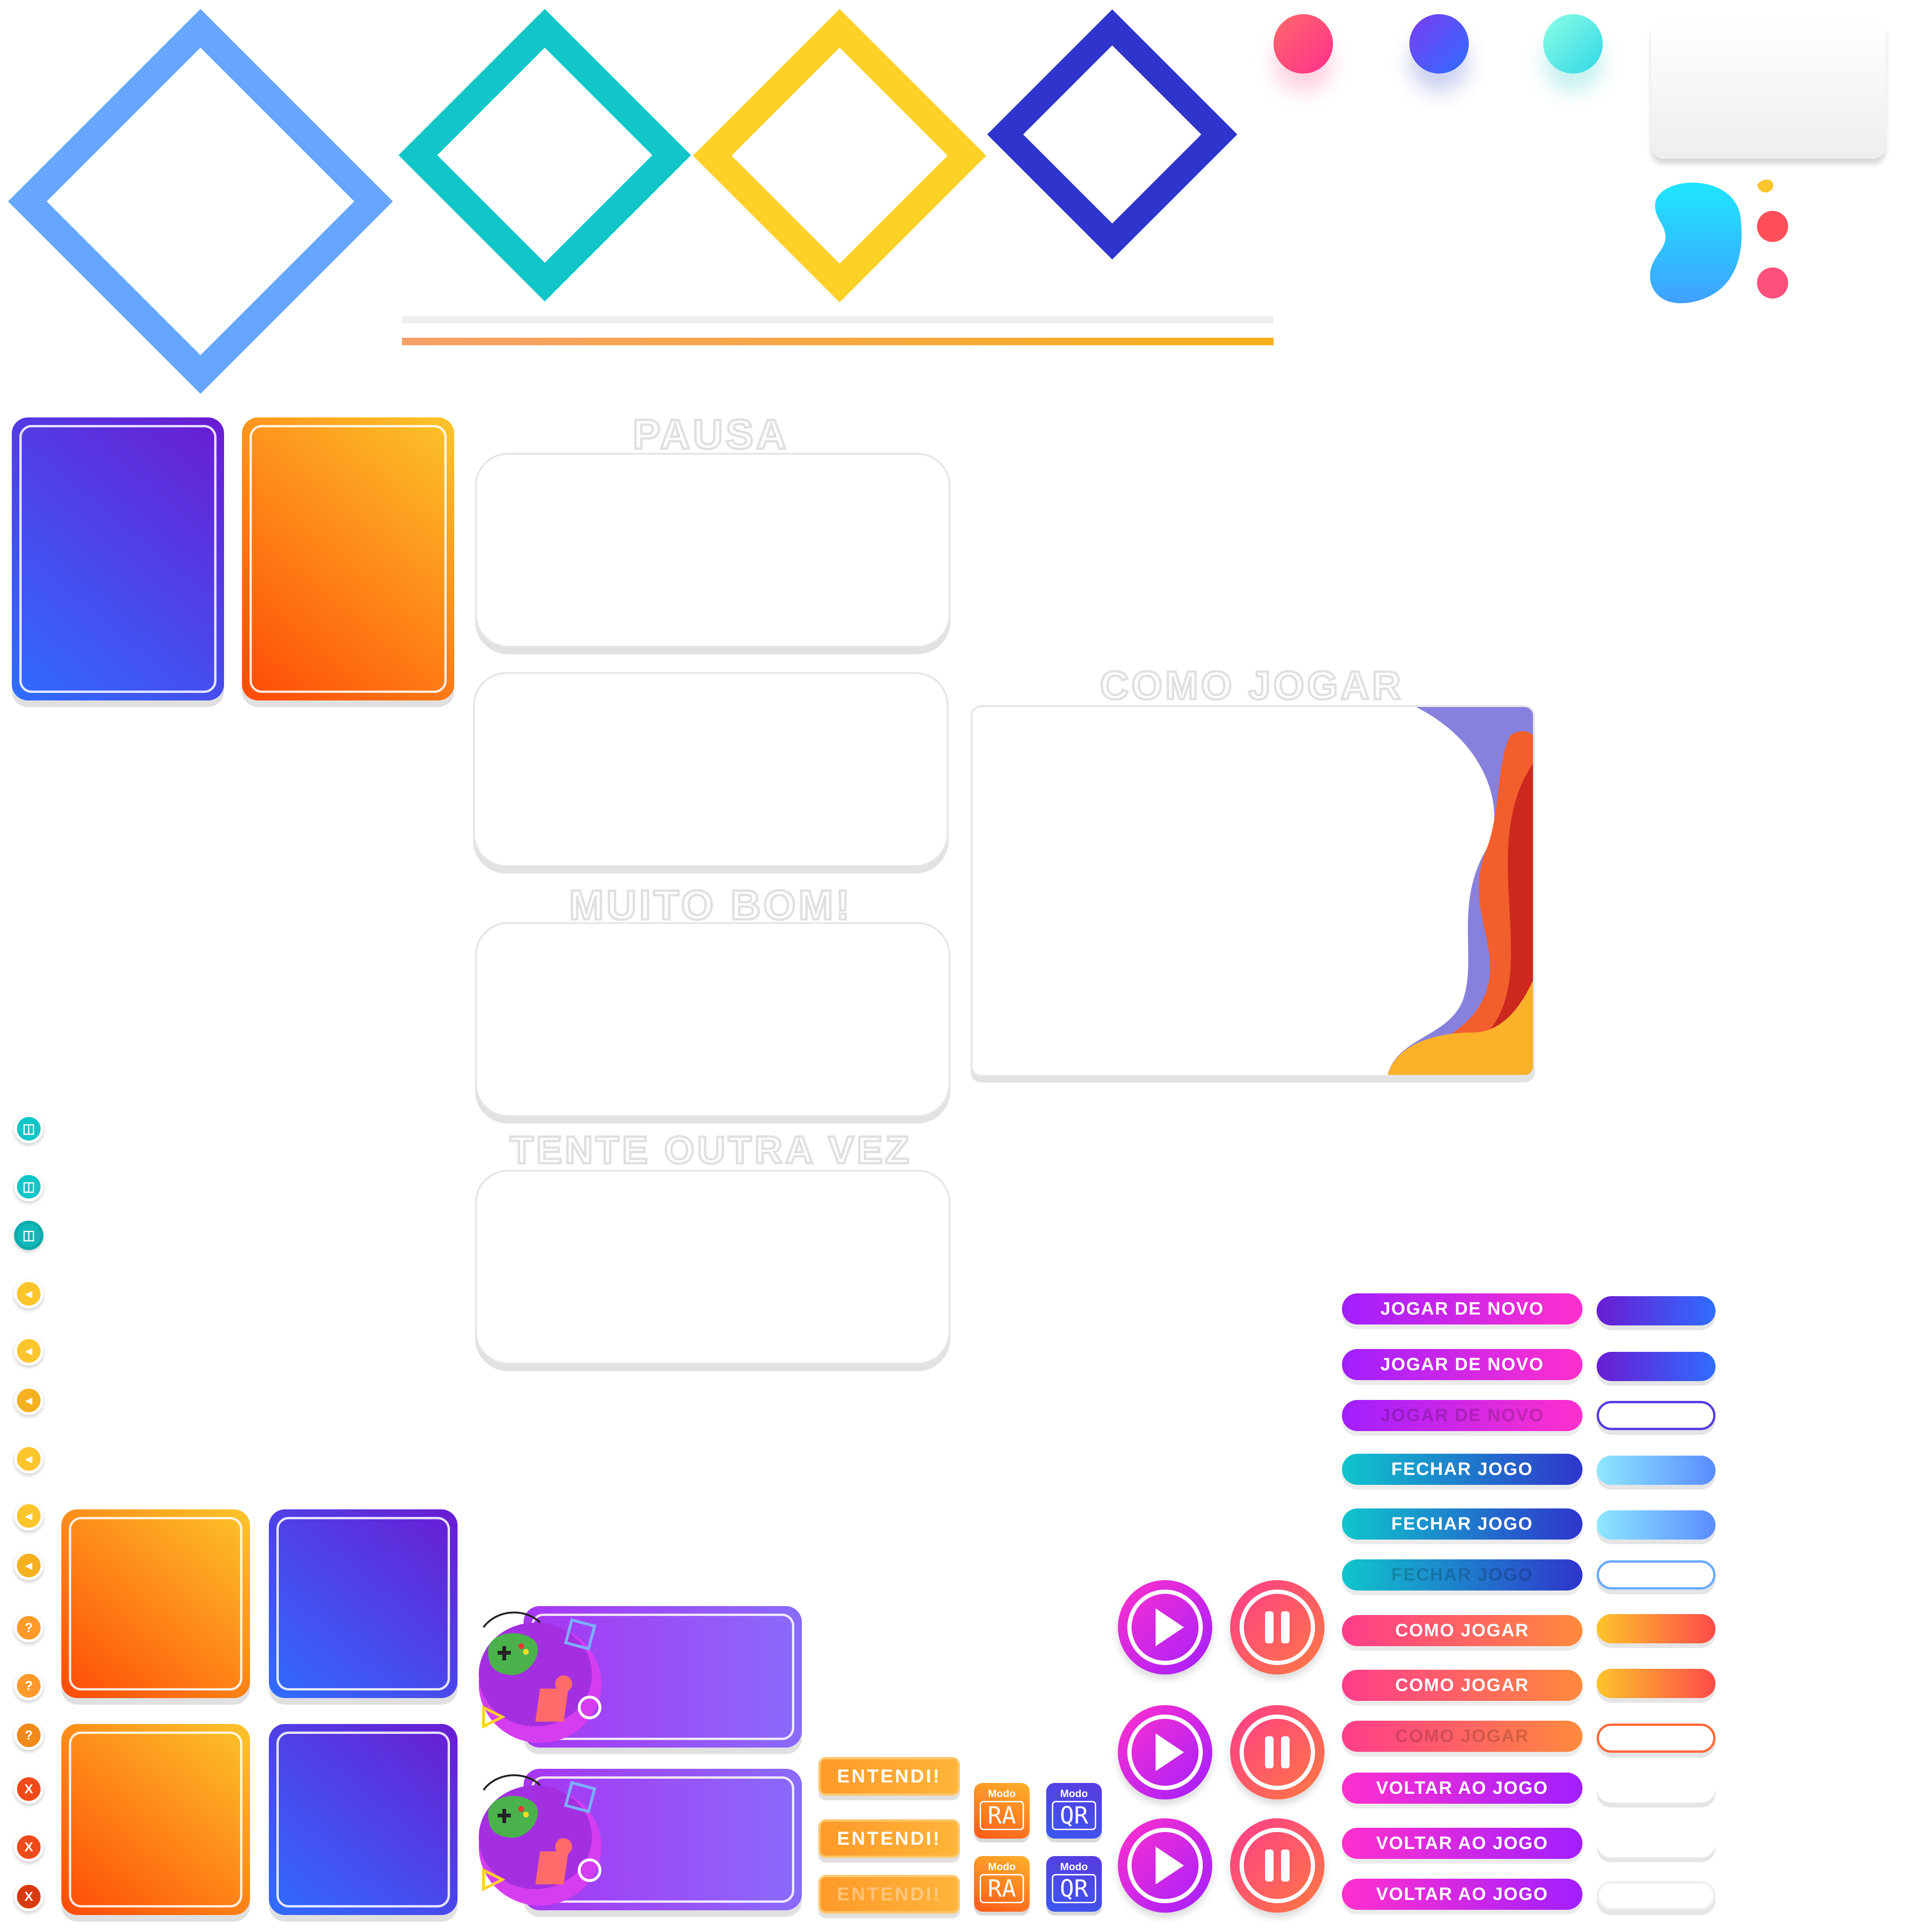 The width and height of the screenshot is (1932, 1932). Describe the element at coordinates (29, 1400) in the screenshot. I see `speaker-icon-3: ◂` at that location.